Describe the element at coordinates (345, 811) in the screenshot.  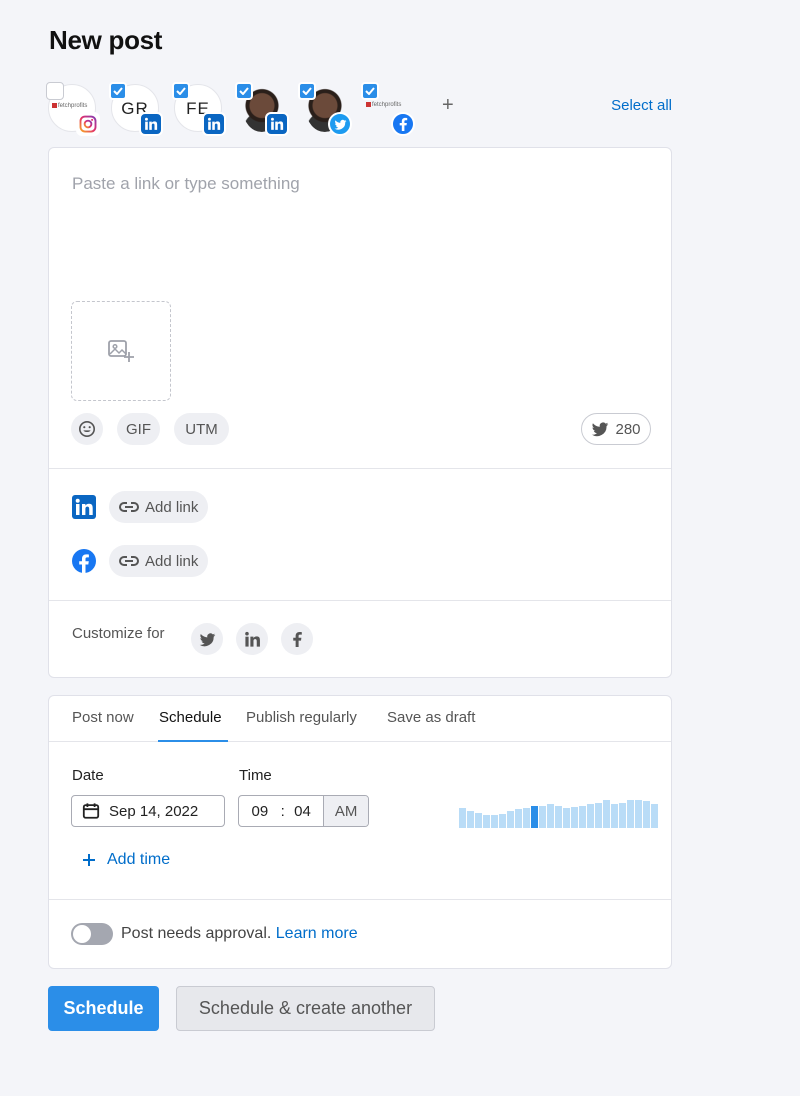
I see `ampm-toggle: AM` at that location.